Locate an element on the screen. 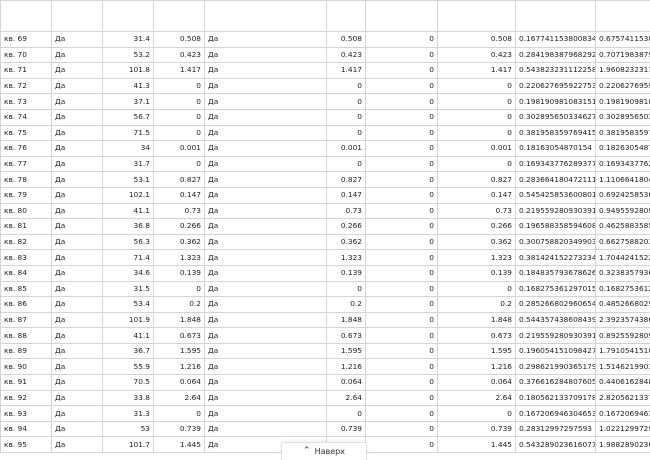  table-cell: 1.960823231112258 is located at coordinates (623, 71).